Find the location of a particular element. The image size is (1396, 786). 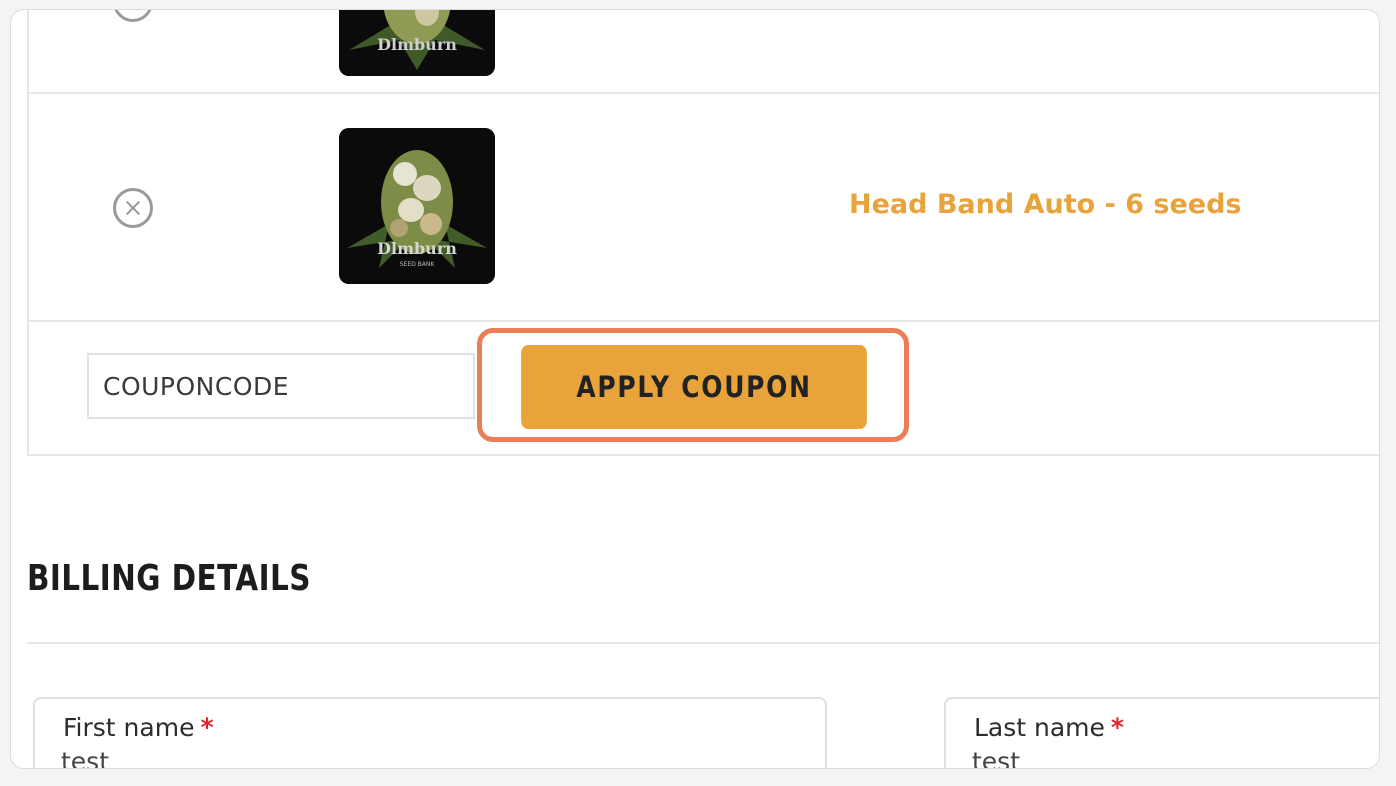

last-name-field: Last name * test is located at coordinates (1161, 732).